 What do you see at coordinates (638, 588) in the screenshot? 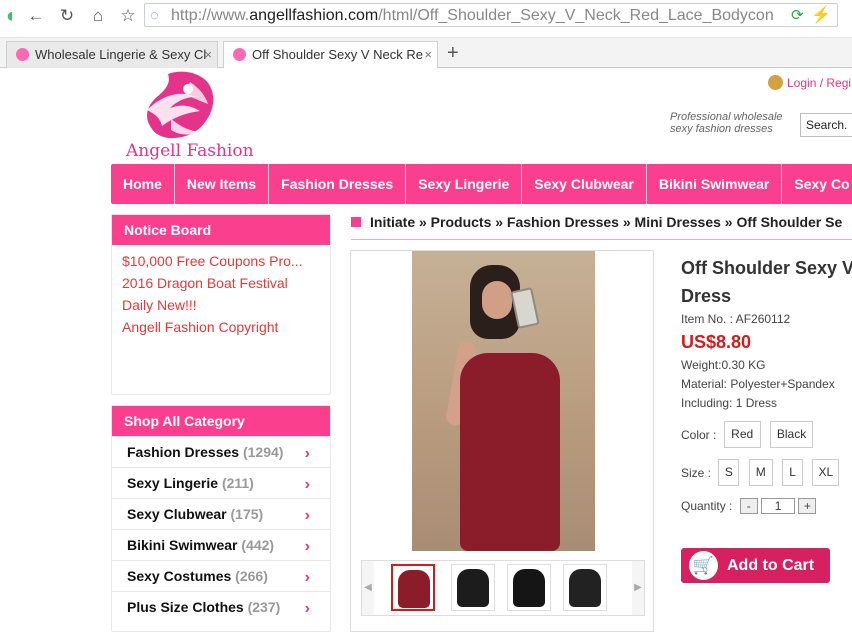
I see `thumbnail-next-icon: ▶` at bounding box center [638, 588].